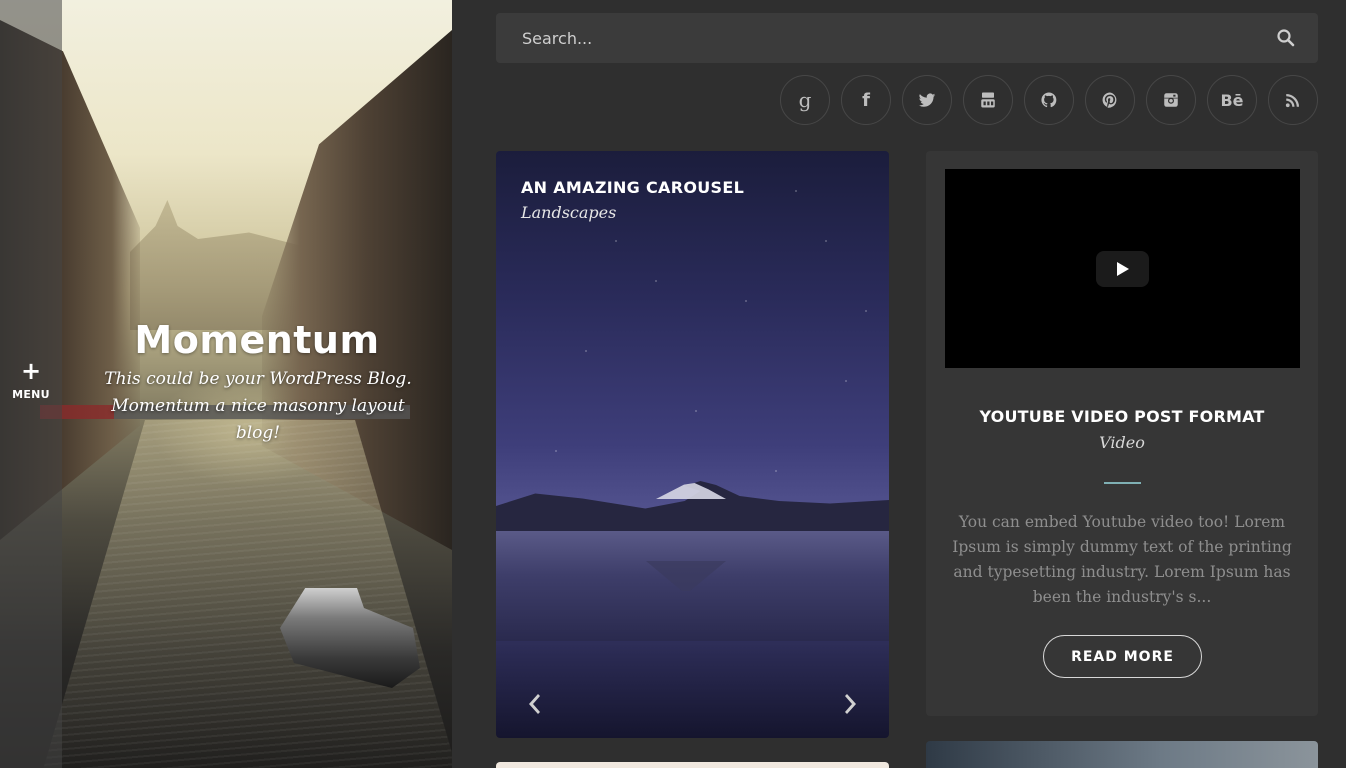  What do you see at coordinates (927, 100) in the screenshot?
I see `twitter-icon` at bounding box center [927, 100].